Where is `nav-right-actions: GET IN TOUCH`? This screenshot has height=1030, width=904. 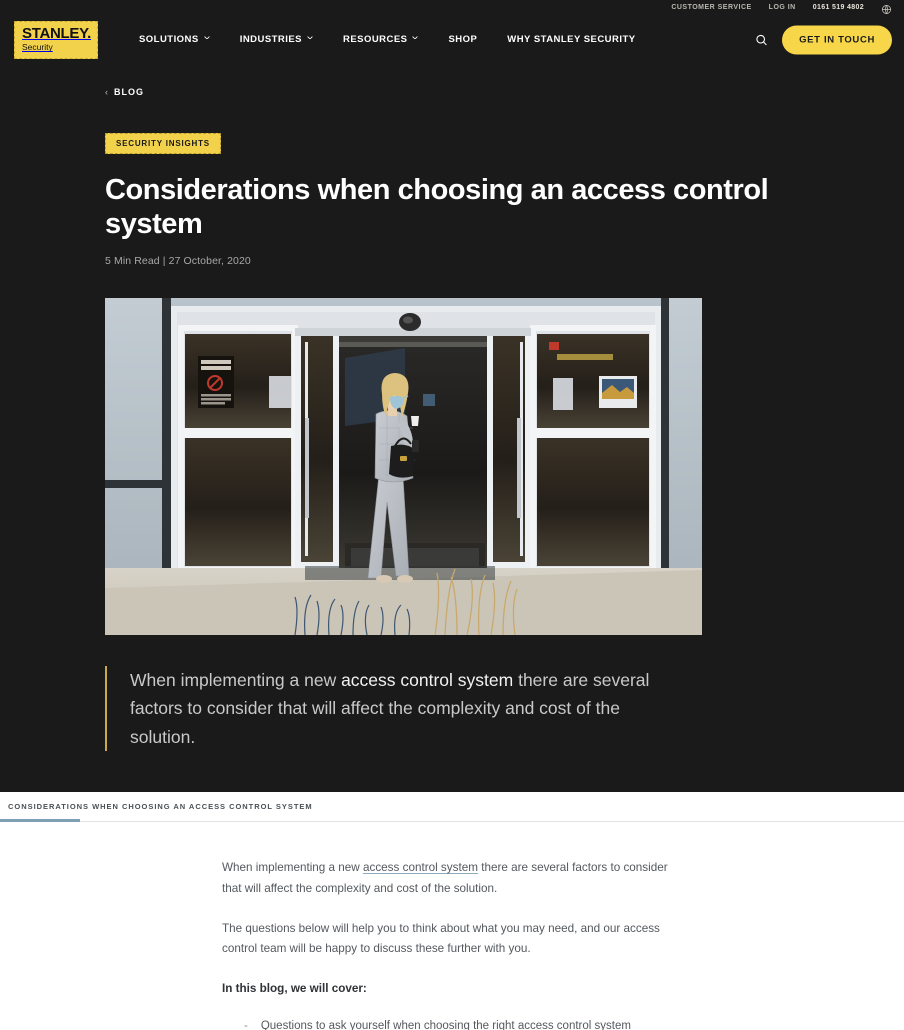 nav-right-actions: GET IN TOUCH is located at coordinates (823, 39).